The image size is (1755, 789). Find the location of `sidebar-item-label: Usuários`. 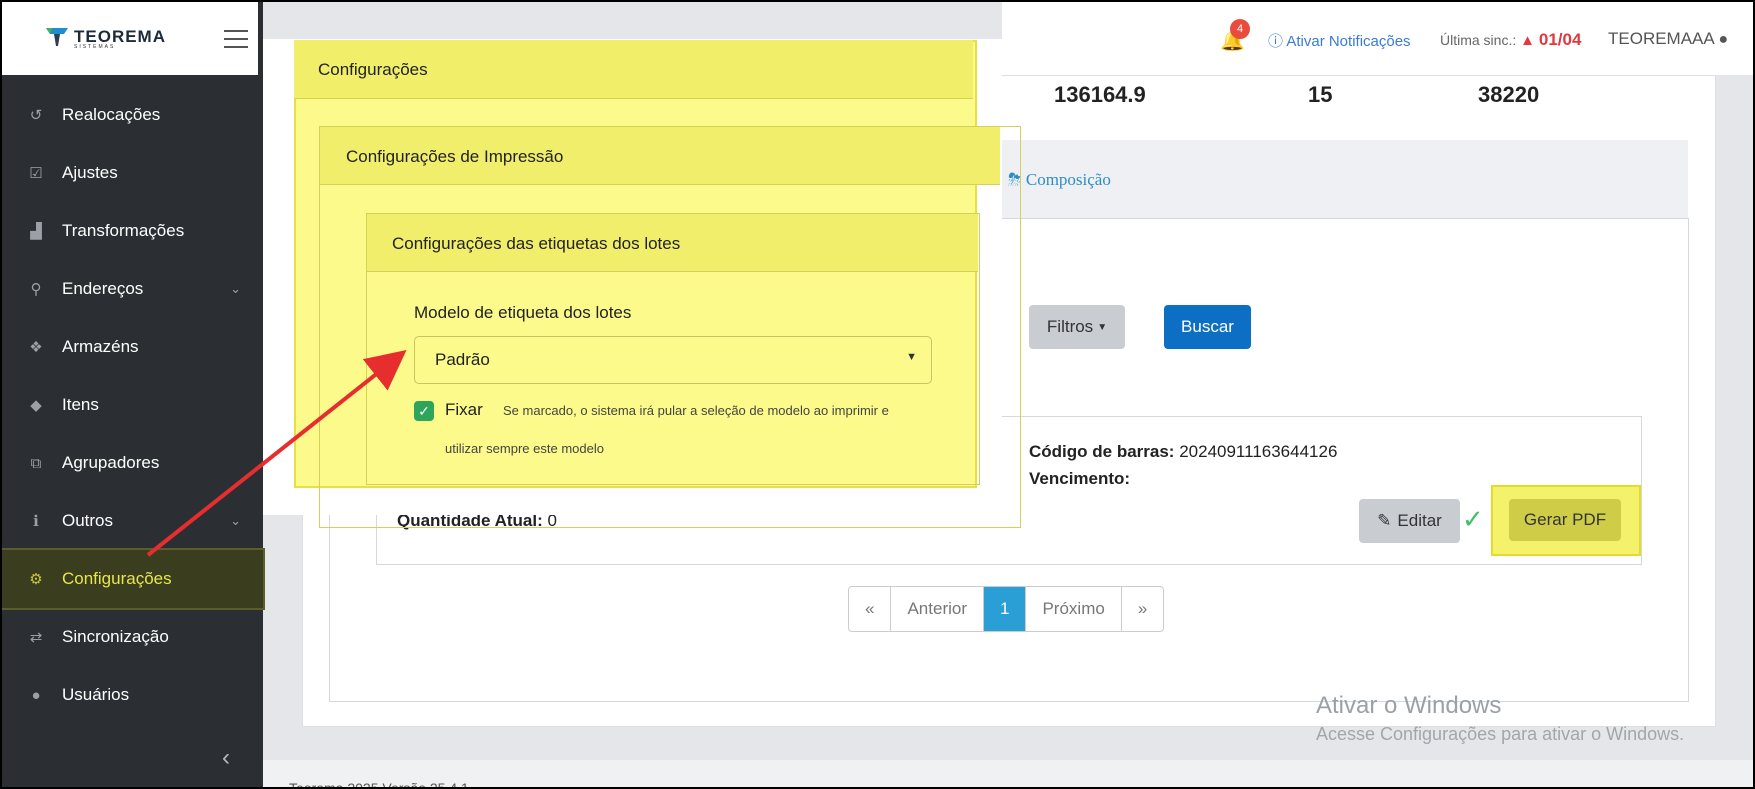

sidebar-item-label: Usuários is located at coordinates (96, 694).